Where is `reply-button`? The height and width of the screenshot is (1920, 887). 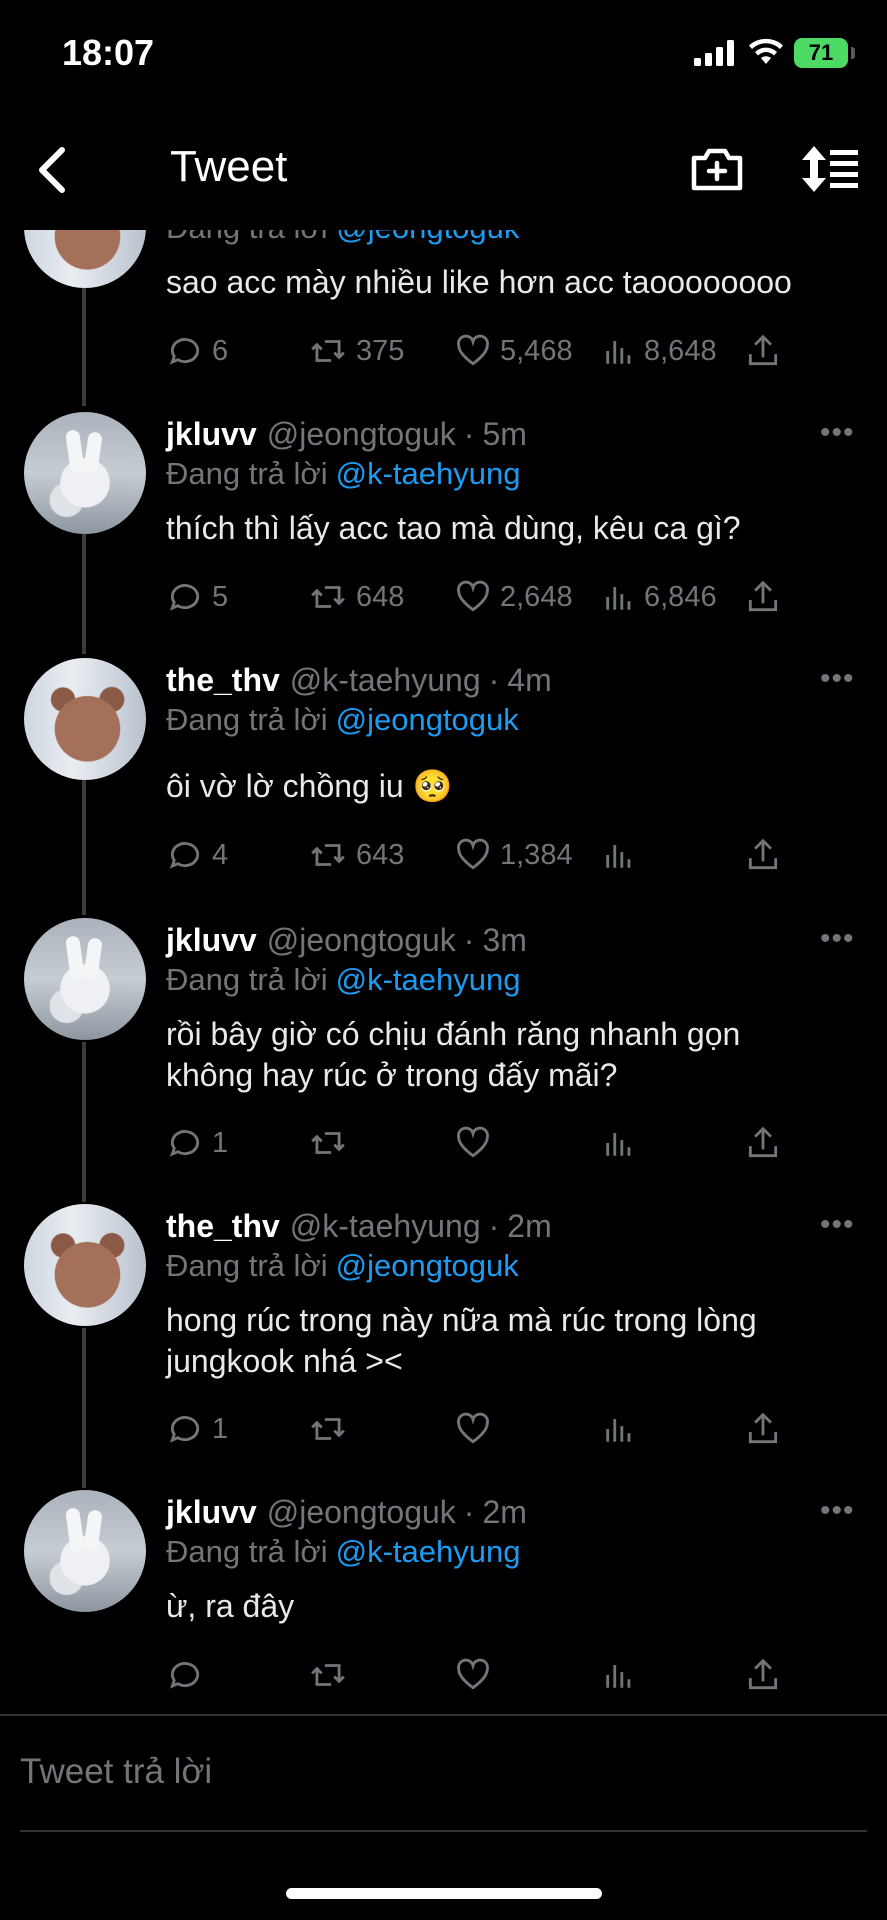 reply-button is located at coordinates (185, 1675).